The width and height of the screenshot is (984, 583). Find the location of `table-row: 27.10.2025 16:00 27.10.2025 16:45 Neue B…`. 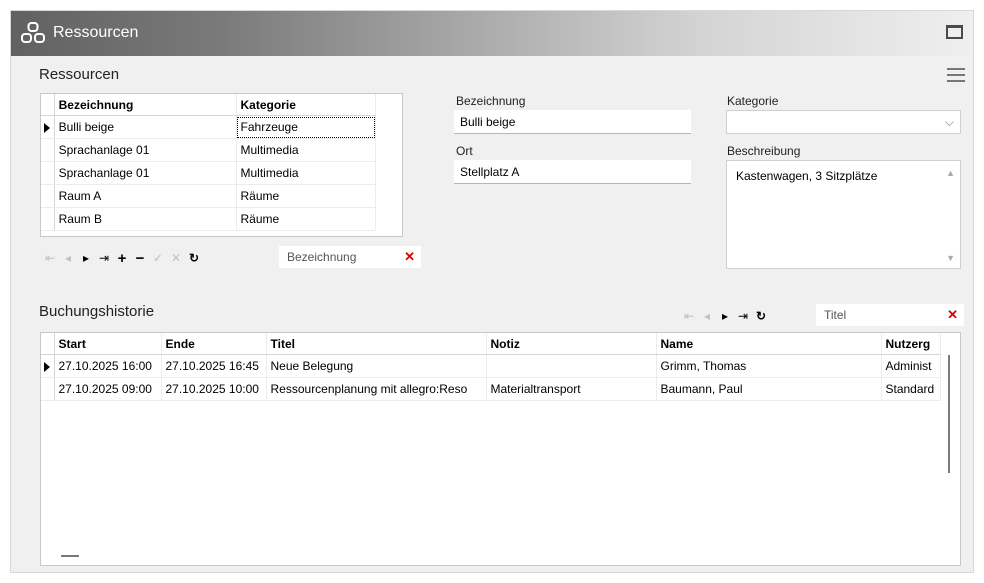

table-row: 27.10.2025 16:00 27.10.2025 16:45 Neue B… is located at coordinates (491, 366).